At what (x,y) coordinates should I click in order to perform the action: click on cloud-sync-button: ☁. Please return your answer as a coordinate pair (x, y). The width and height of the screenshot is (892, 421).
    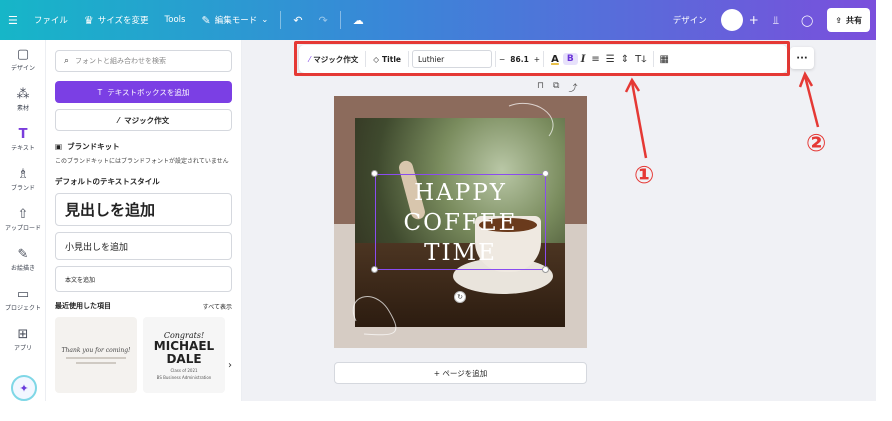
    Looking at the image, I should click on (358, 20).